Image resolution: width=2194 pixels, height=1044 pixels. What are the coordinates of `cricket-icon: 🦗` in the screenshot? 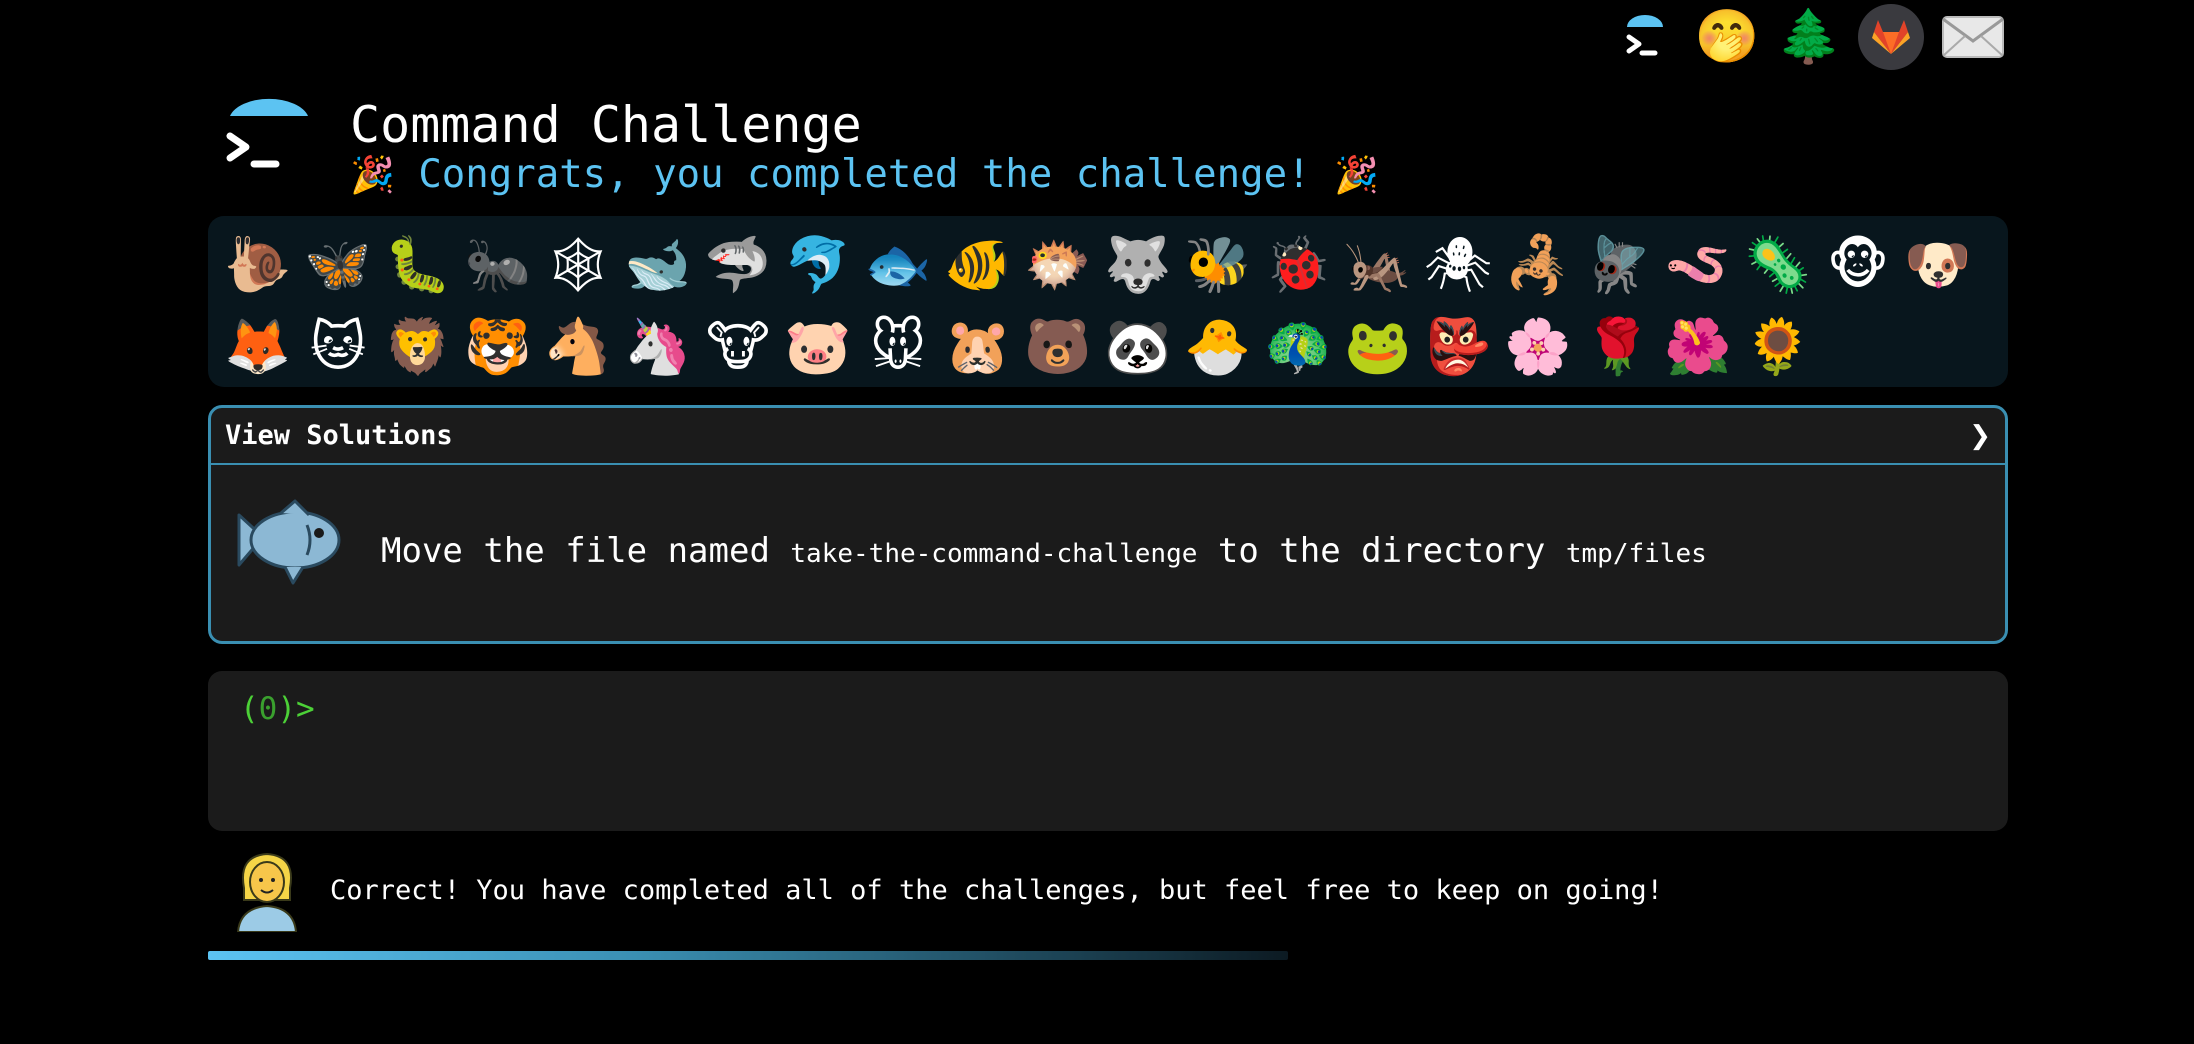 It's located at (1378, 265).